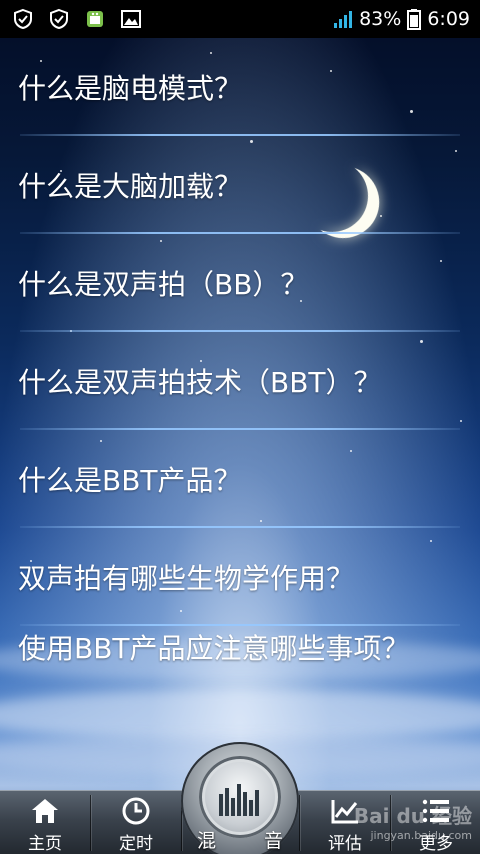 The width and height of the screenshot is (480, 854). I want to click on android-app-icon, so click(95, 19).